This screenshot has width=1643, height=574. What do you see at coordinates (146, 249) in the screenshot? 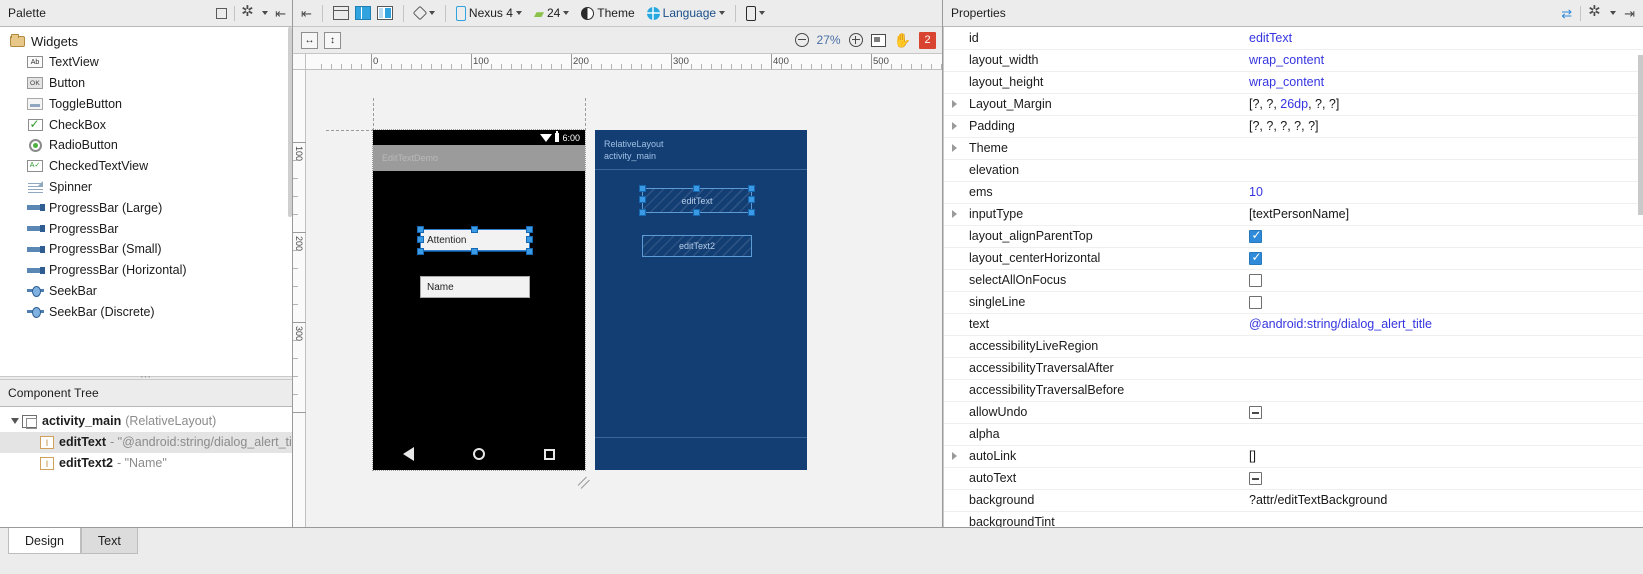
I see `palette-item-progressbar-small: ProgressBar (Small)` at bounding box center [146, 249].